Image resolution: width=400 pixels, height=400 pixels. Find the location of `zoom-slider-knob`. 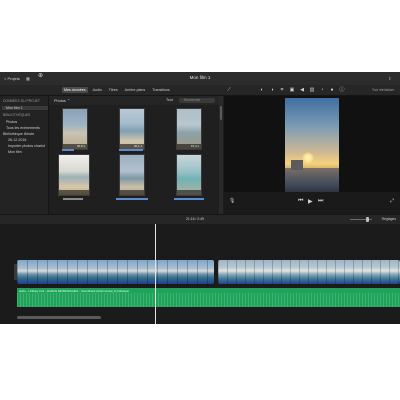

zoom-slider-knob is located at coordinates (367, 219).